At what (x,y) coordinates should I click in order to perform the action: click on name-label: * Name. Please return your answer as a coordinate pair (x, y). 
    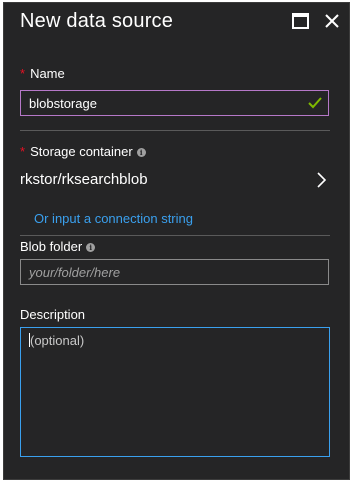
    Looking at the image, I should click on (42, 73).